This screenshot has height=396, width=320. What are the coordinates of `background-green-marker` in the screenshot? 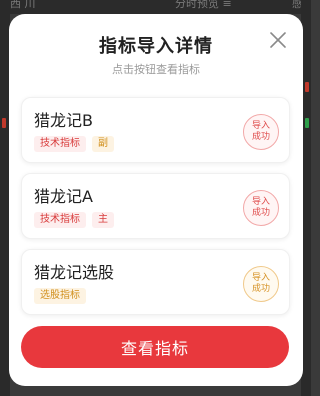 It's located at (307, 123).